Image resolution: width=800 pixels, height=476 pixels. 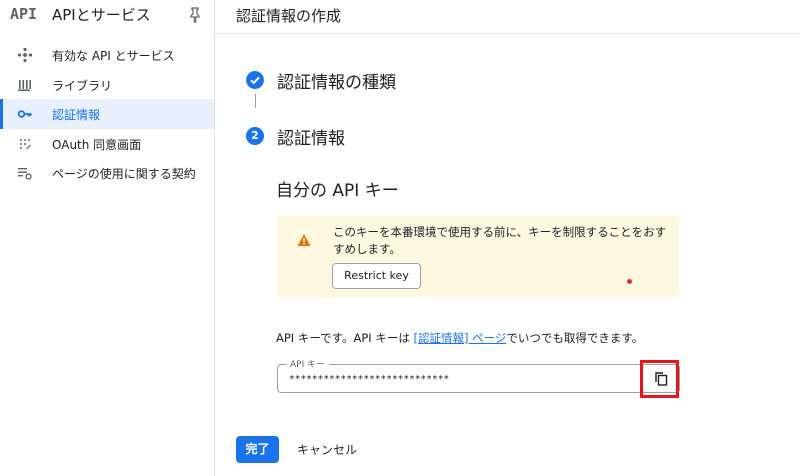 What do you see at coordinates (478, 375) in the screenshot?
I see `api-key-field: API キー ****************************` at bounding box center [478, 375].